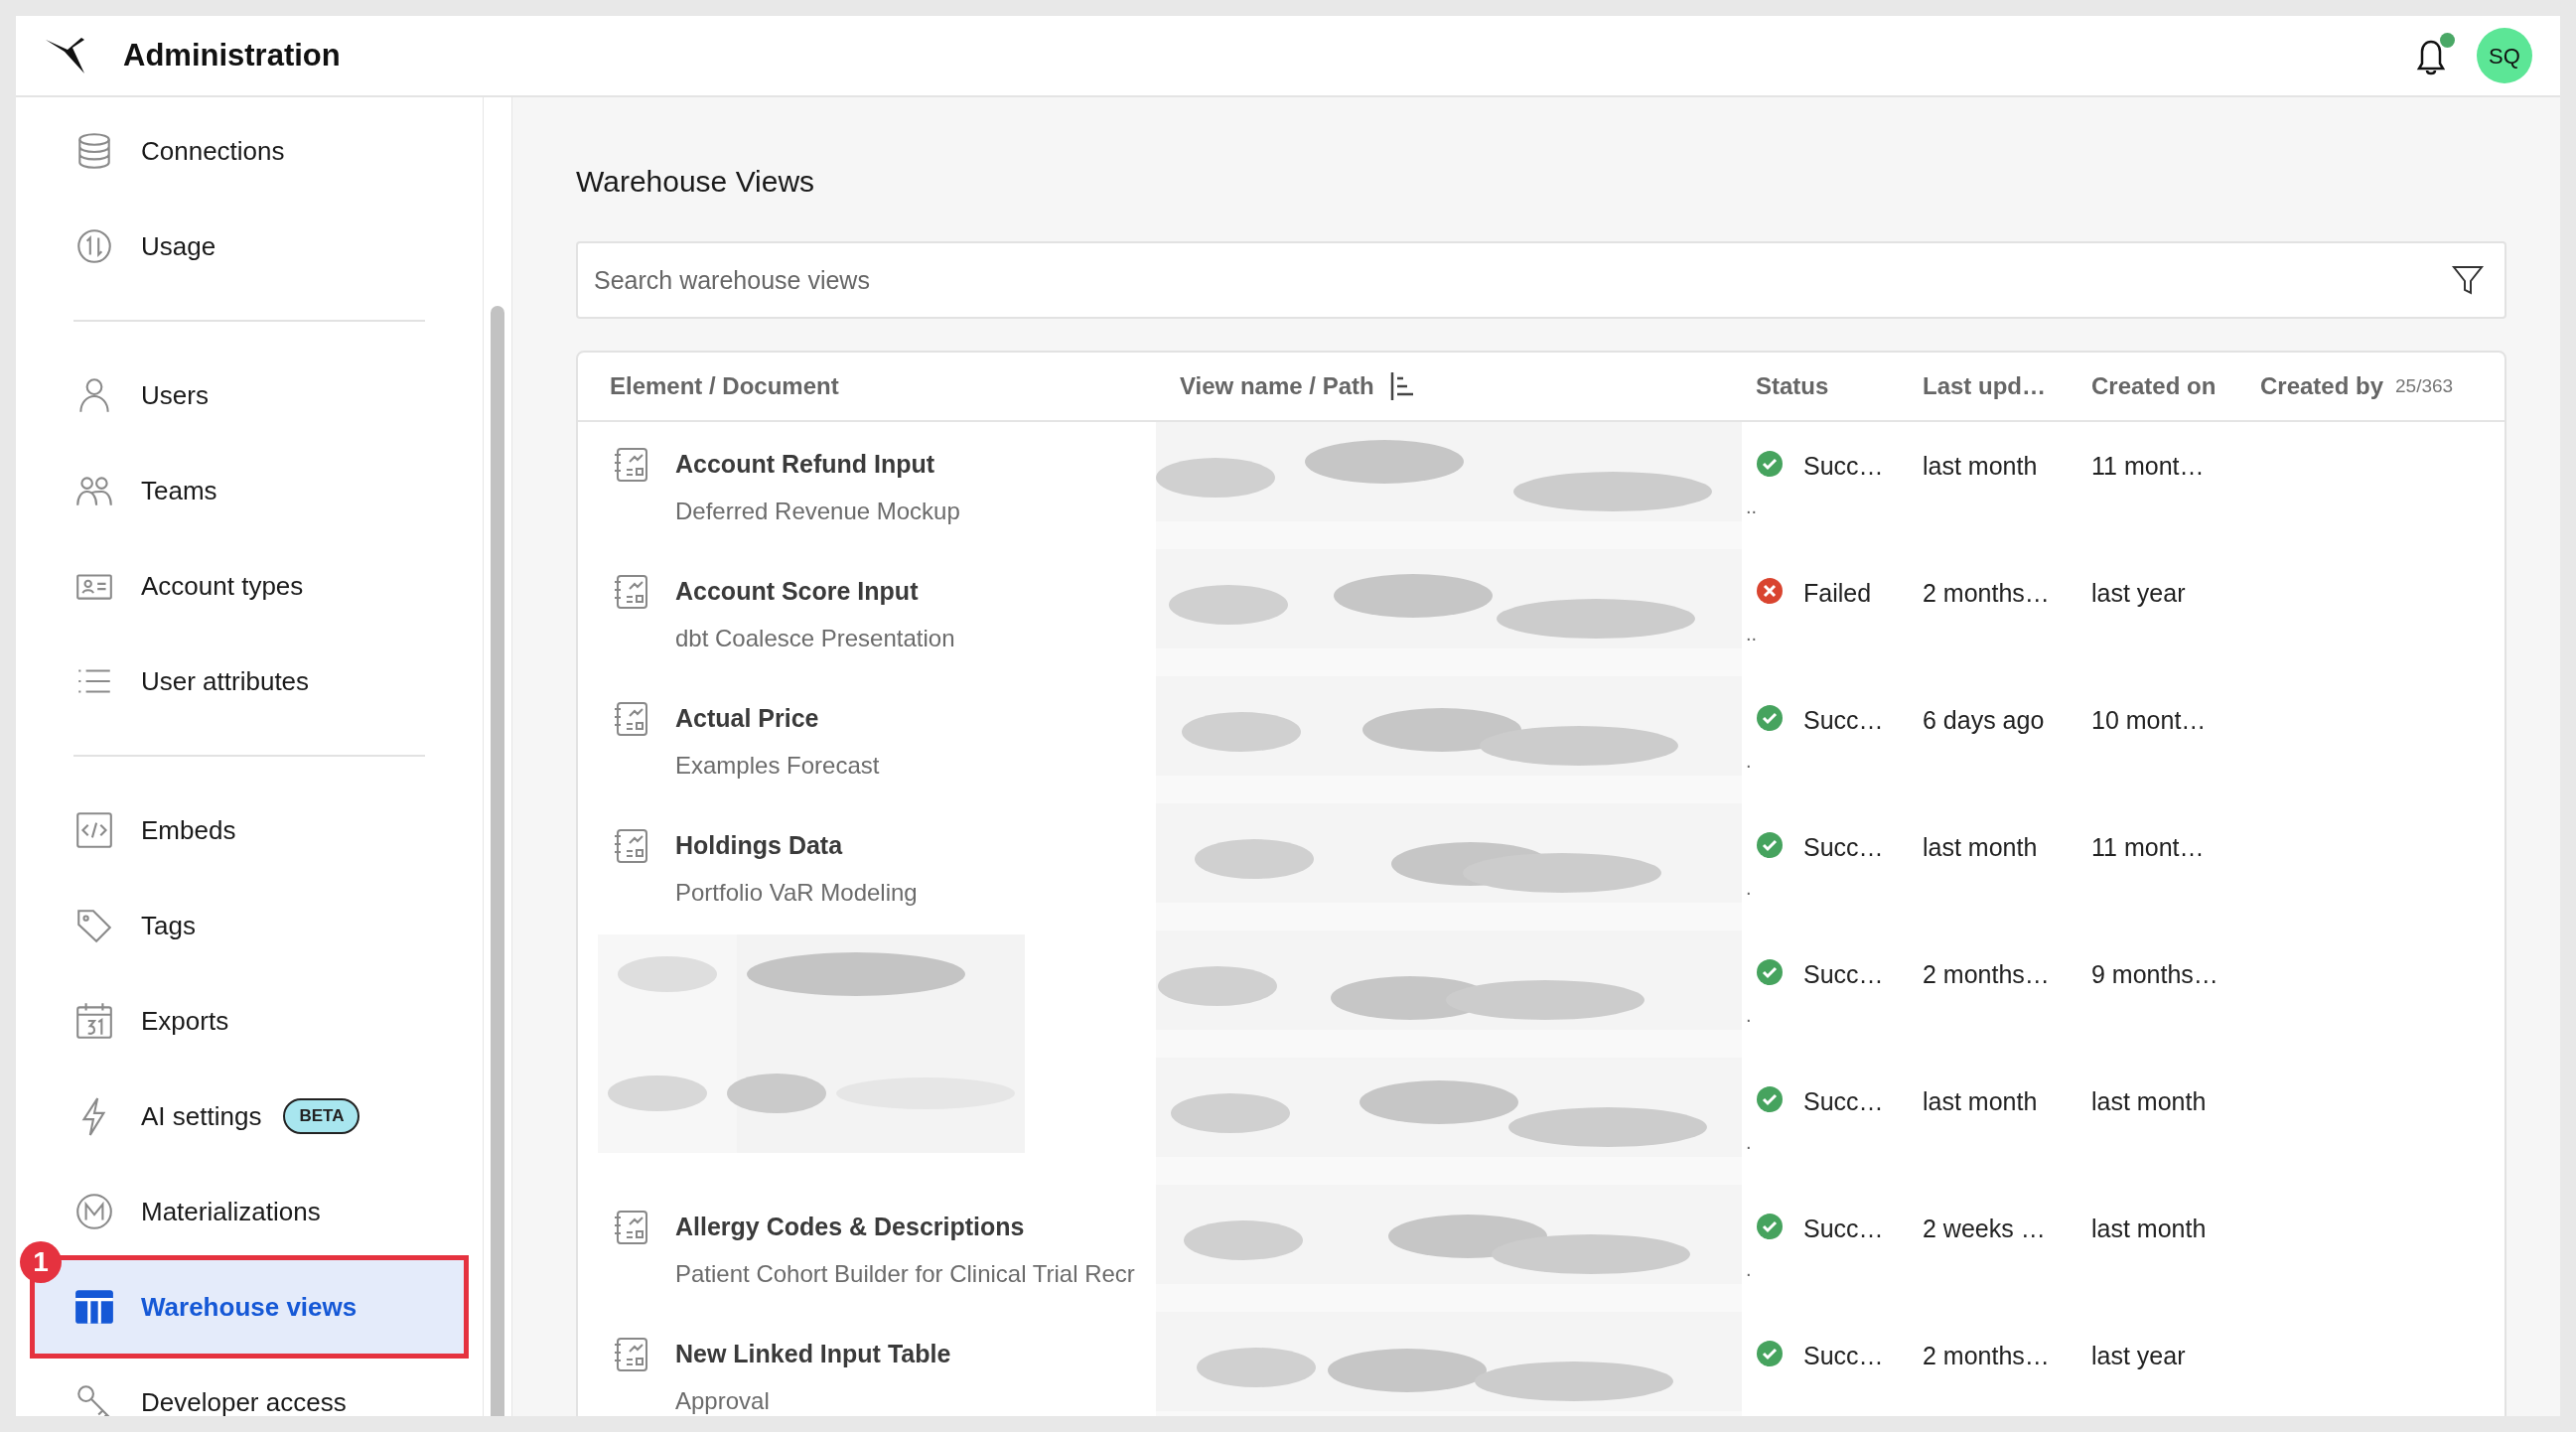  What do you see at coordinates (1793, 386) in the screenshot?
I see `column-header: Status` at bounding box center [1793, 386].